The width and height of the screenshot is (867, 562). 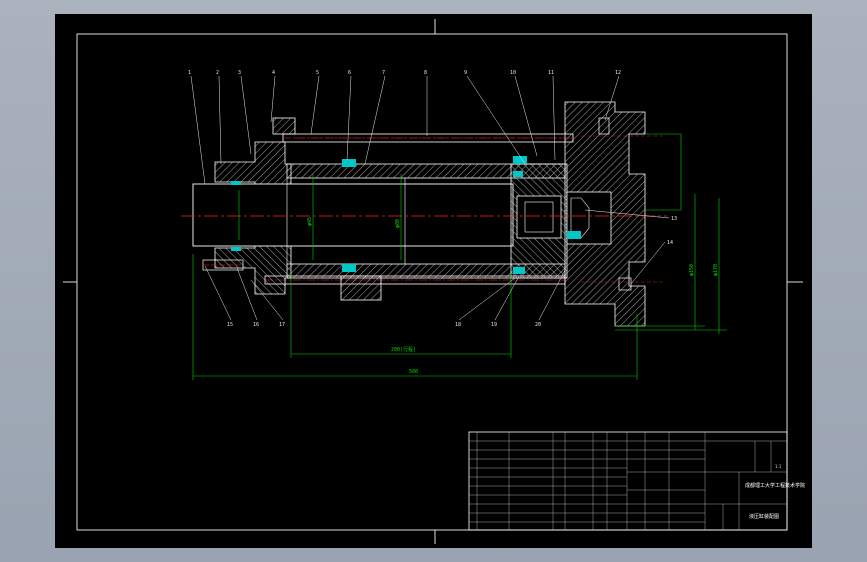 What do you see at coordinates (310, 221) in the screenshot?
I see `dim-rod-text: φ45` at bounding box center [310, 221].